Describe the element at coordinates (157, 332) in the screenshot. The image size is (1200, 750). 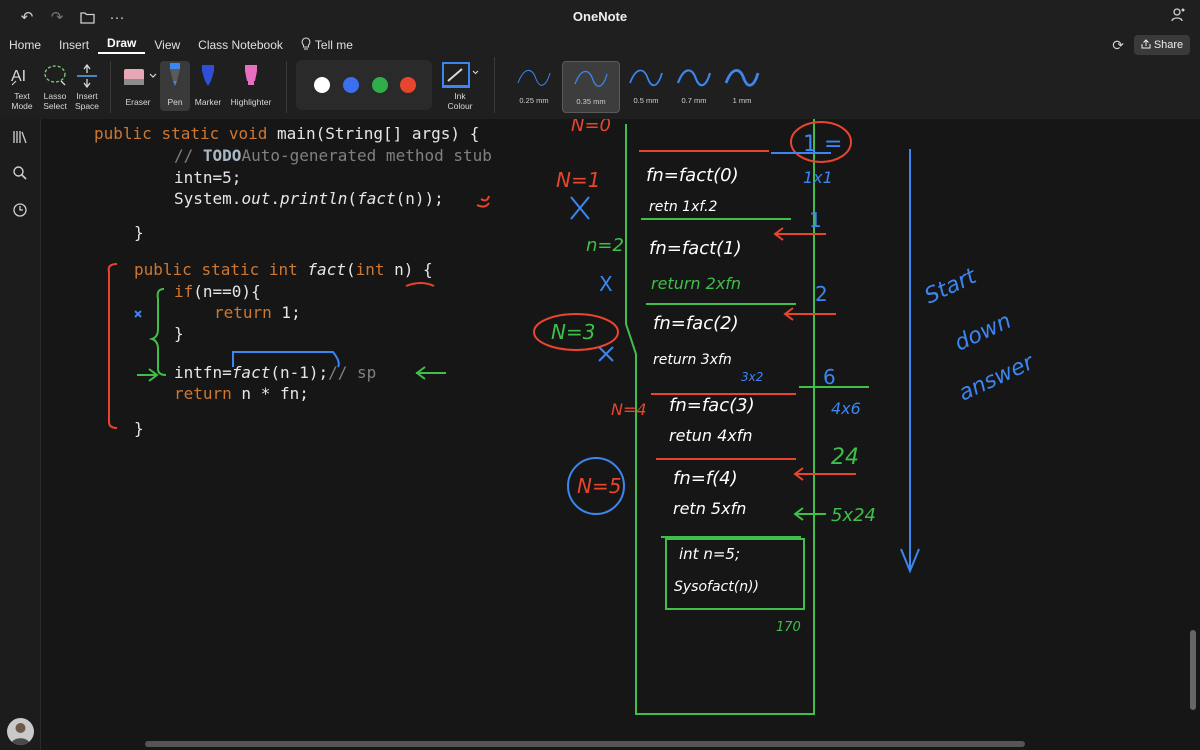
I see `ink-brace` at that location.